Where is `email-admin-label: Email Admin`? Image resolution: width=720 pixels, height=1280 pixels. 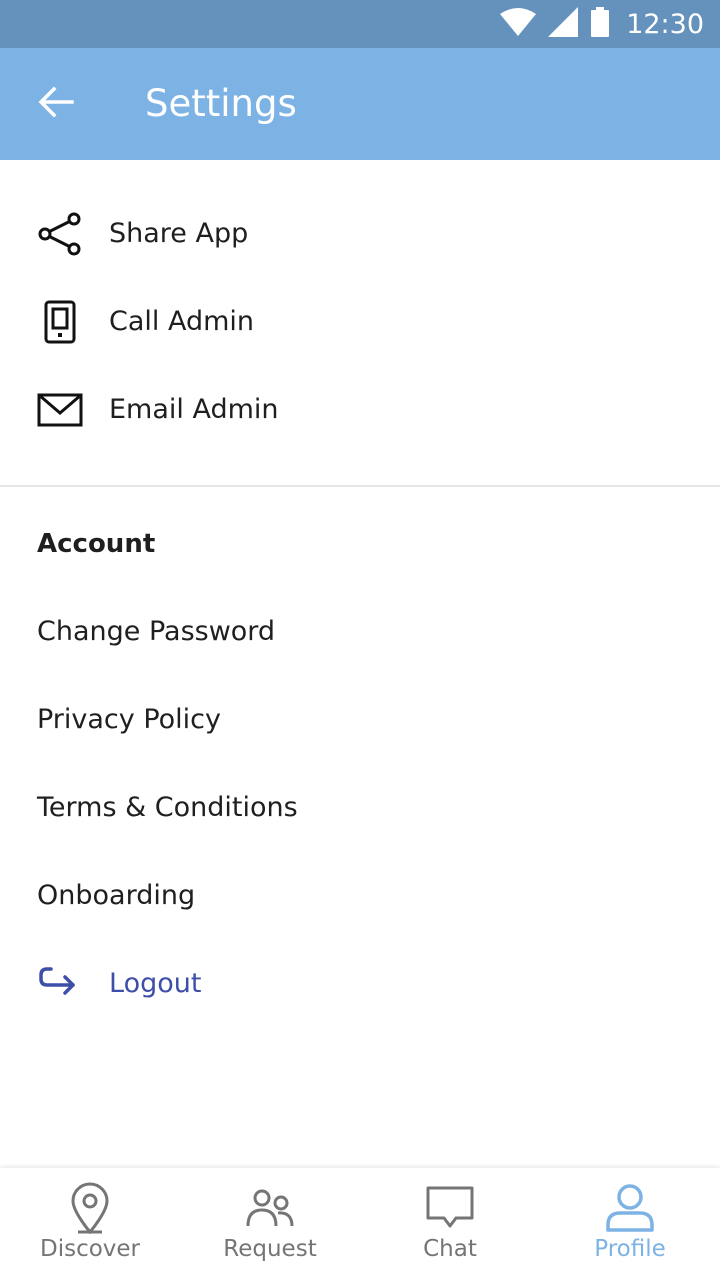 email-admin-label: Email Admin is located at coordinates (194, 409).